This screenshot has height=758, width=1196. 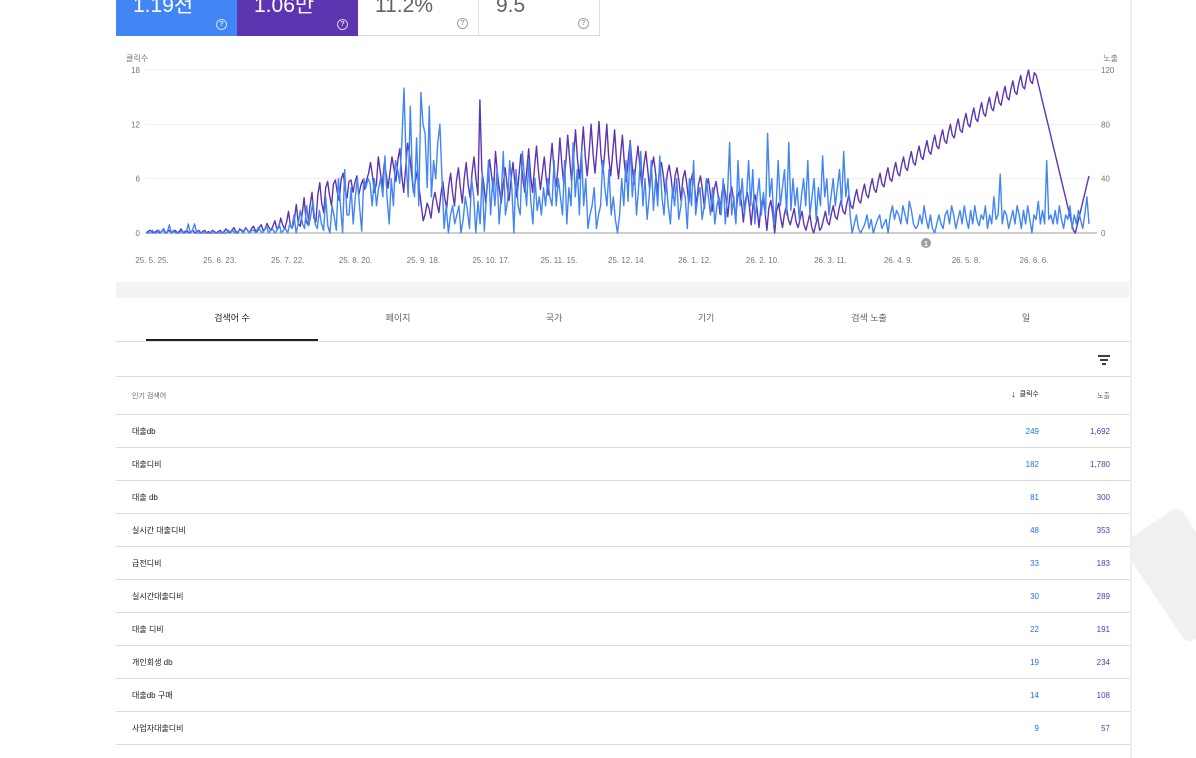 I want to click on impressions-cell: 108, so click(x=1103, y=695).